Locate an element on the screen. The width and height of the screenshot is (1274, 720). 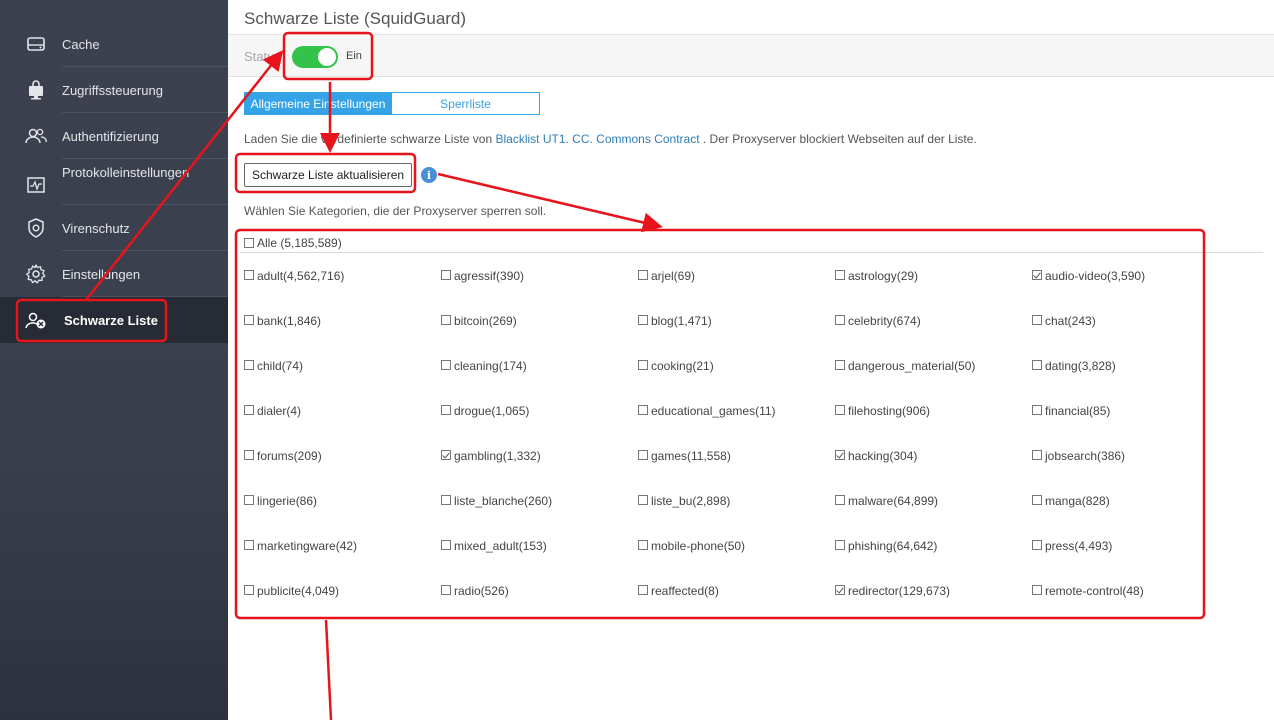
category-checkbox: cooking(21) is located at coordinates (736, 379).